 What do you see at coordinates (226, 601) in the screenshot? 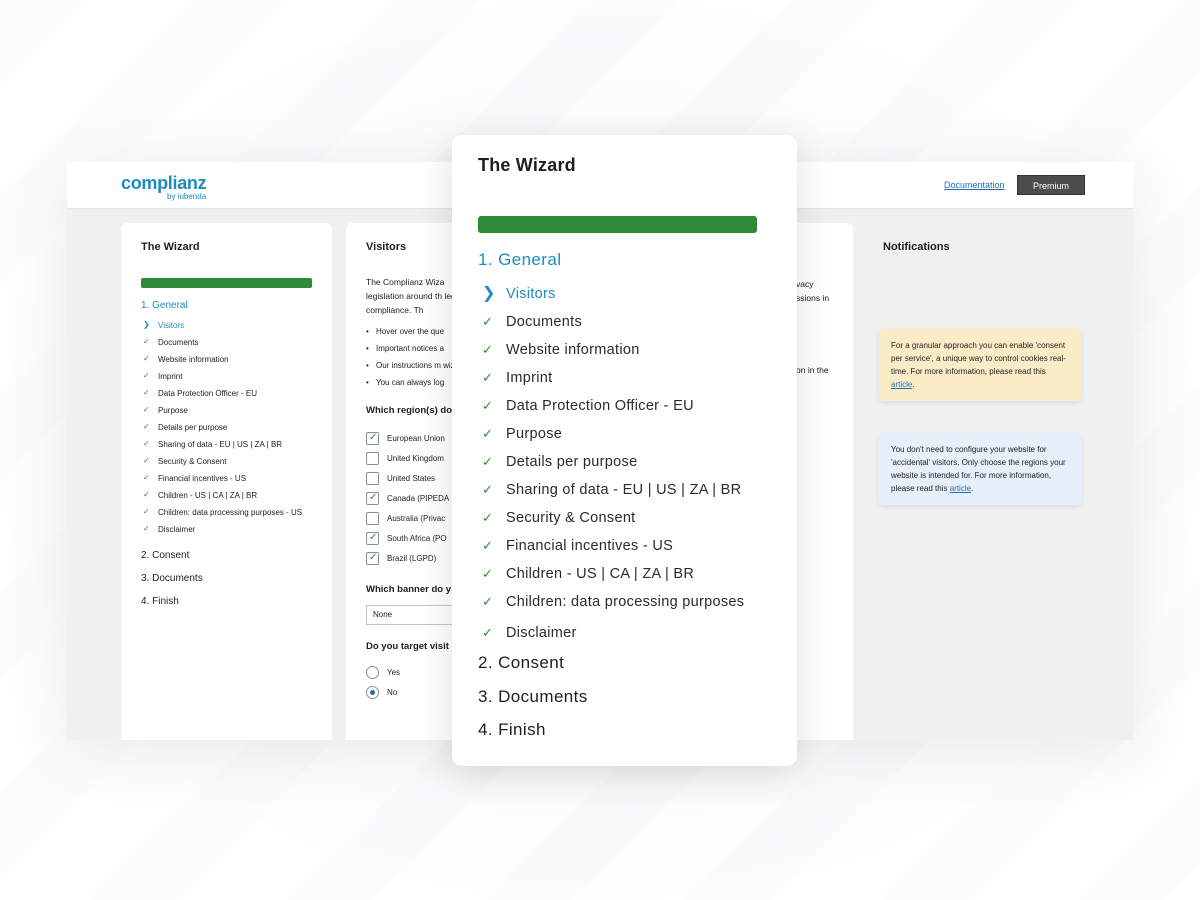
I see `step-finish: 4. Finish` at bounding box center [226, 601].